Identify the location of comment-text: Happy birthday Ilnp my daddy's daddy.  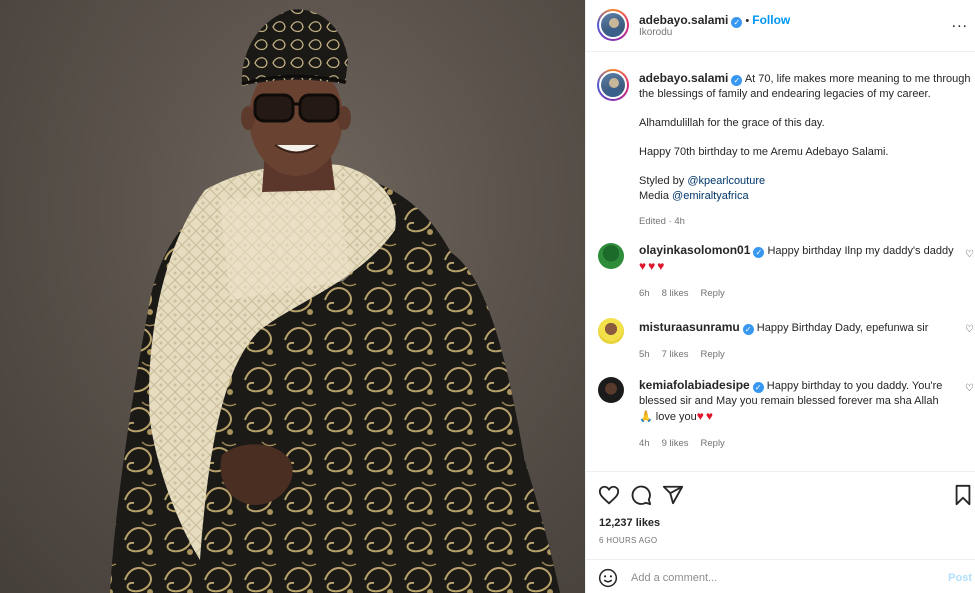
(860, 251).